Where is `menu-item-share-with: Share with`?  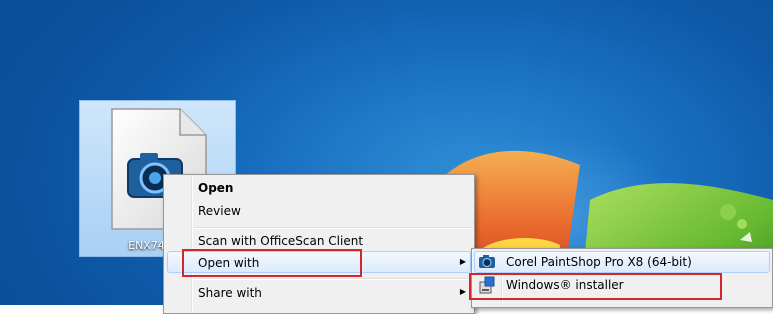
menu-item-share-with: Share with is located at coordinates (230, 293).